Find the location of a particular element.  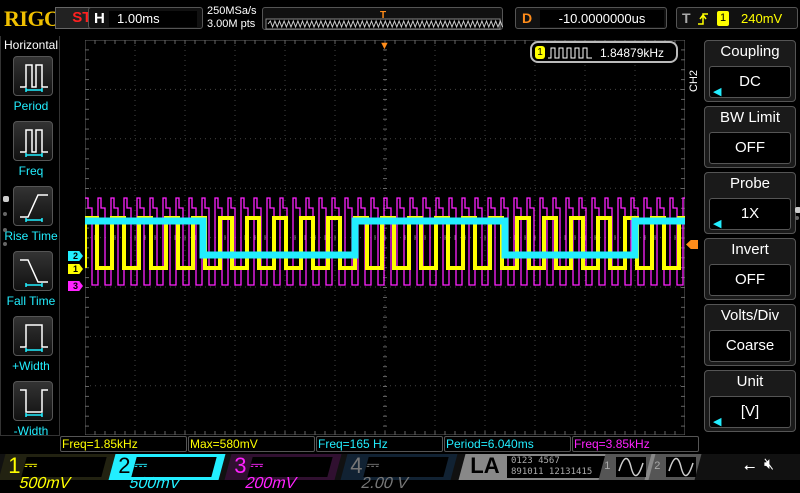

generator-1-status: 1 is located at coordinates (625, 467).